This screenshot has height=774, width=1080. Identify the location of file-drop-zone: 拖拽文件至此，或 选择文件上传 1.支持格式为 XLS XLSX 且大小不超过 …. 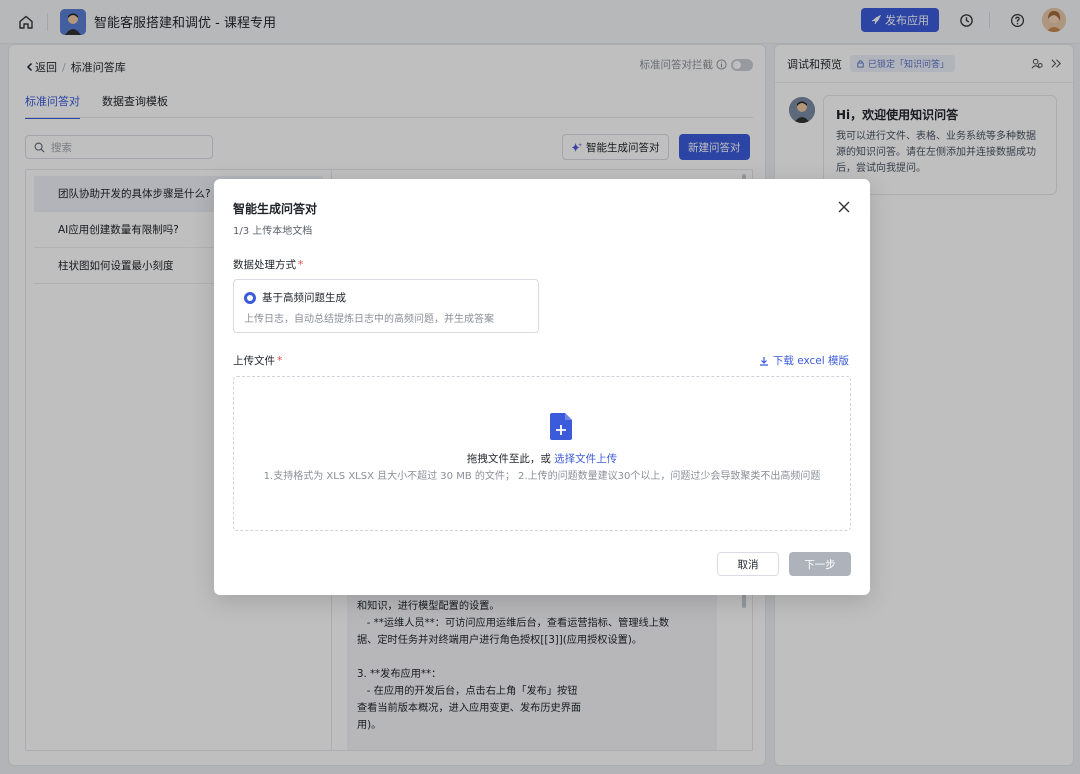
(542, 453).